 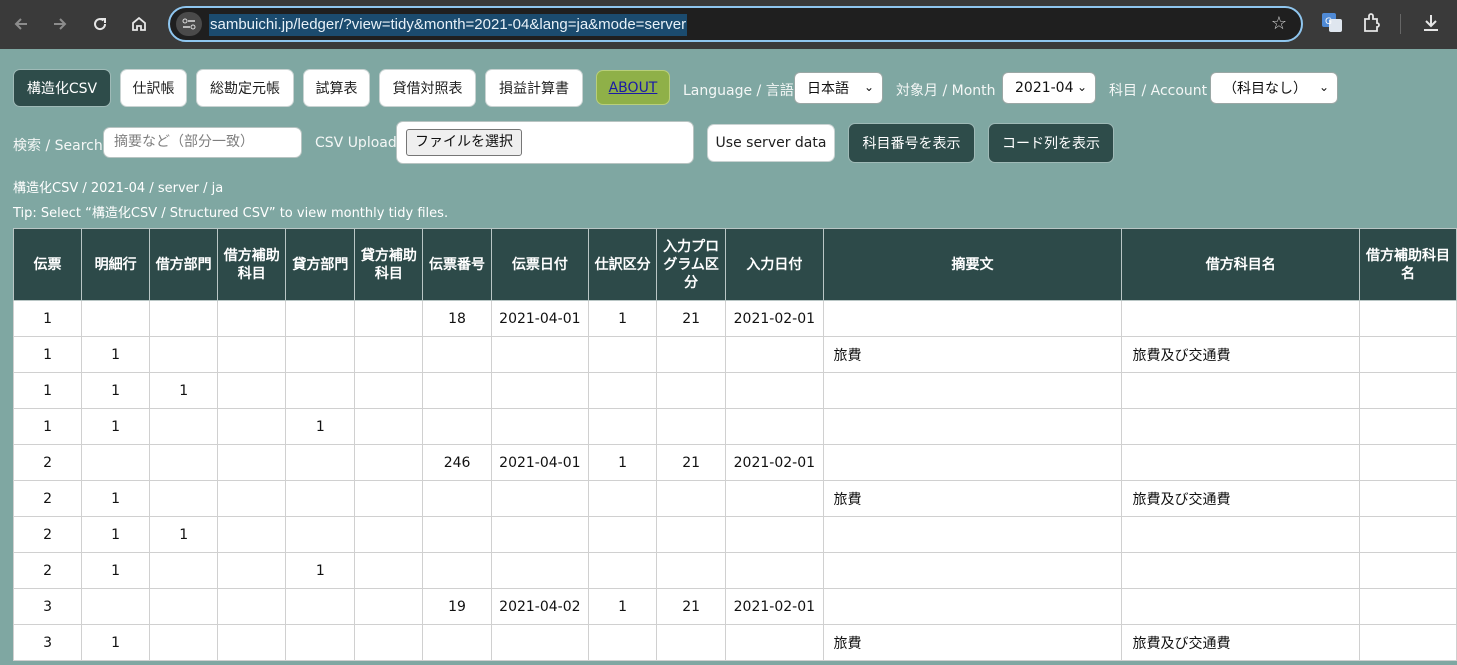 What do you see at coordinates (828, 89) in the screenshot?
I see `language-select-value: 日本語` at bounding box center [828, 89].